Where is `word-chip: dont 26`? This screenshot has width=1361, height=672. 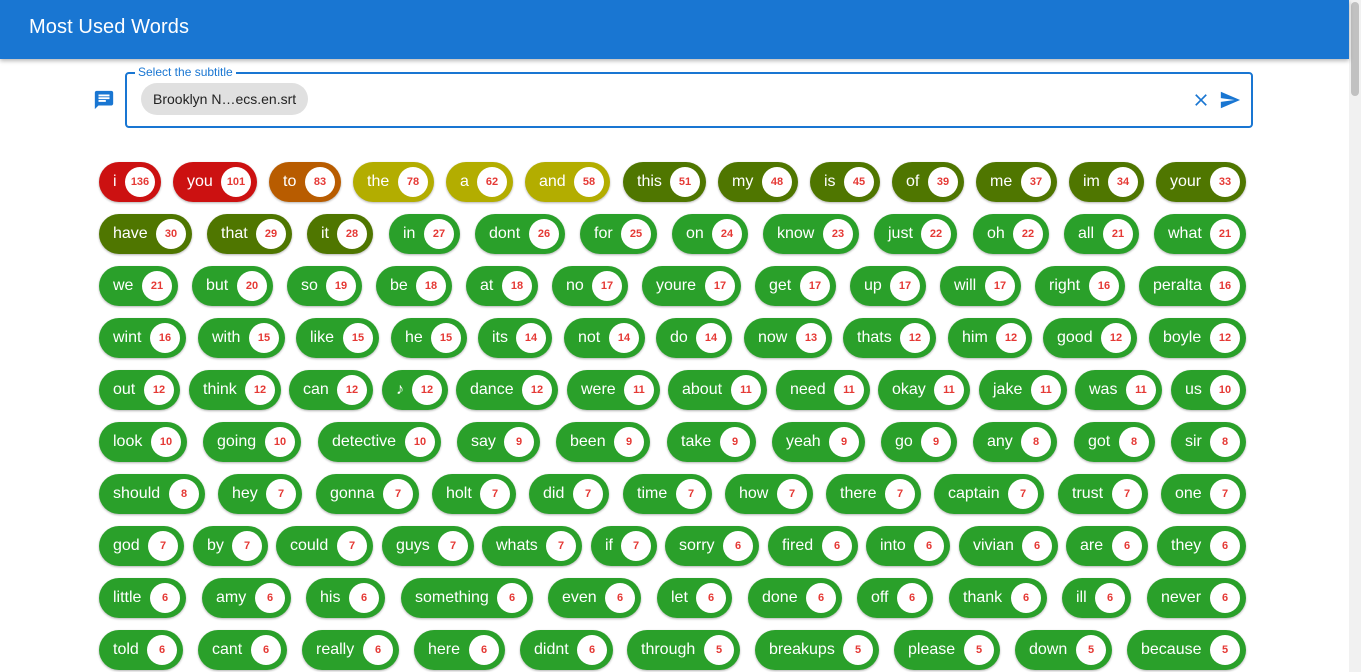 word-chip: dont 26 is located at coordinates (520, 234).